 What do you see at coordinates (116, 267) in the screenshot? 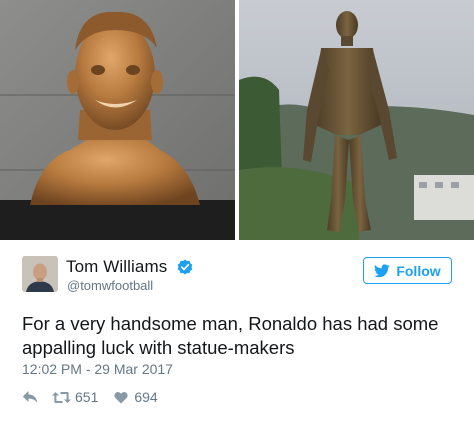
I see `author-name: Tom Williams` at bounding box center [116, 267].